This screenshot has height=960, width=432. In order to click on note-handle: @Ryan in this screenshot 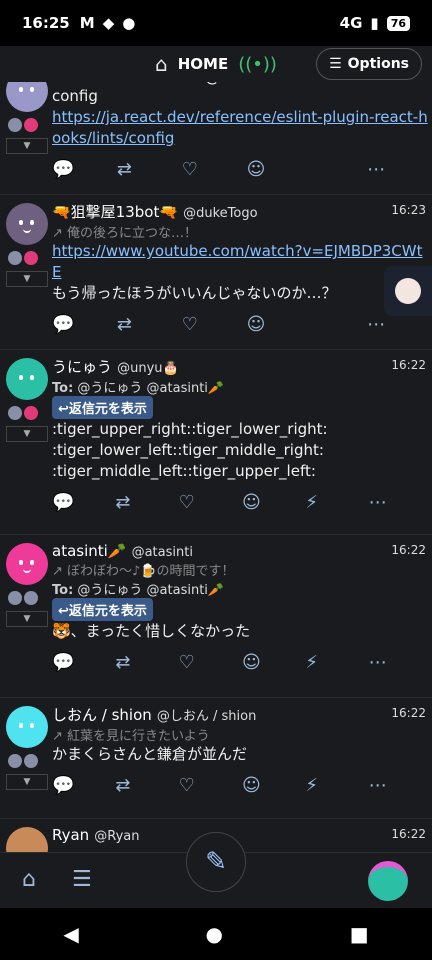, I will do `click(116, 836)`.